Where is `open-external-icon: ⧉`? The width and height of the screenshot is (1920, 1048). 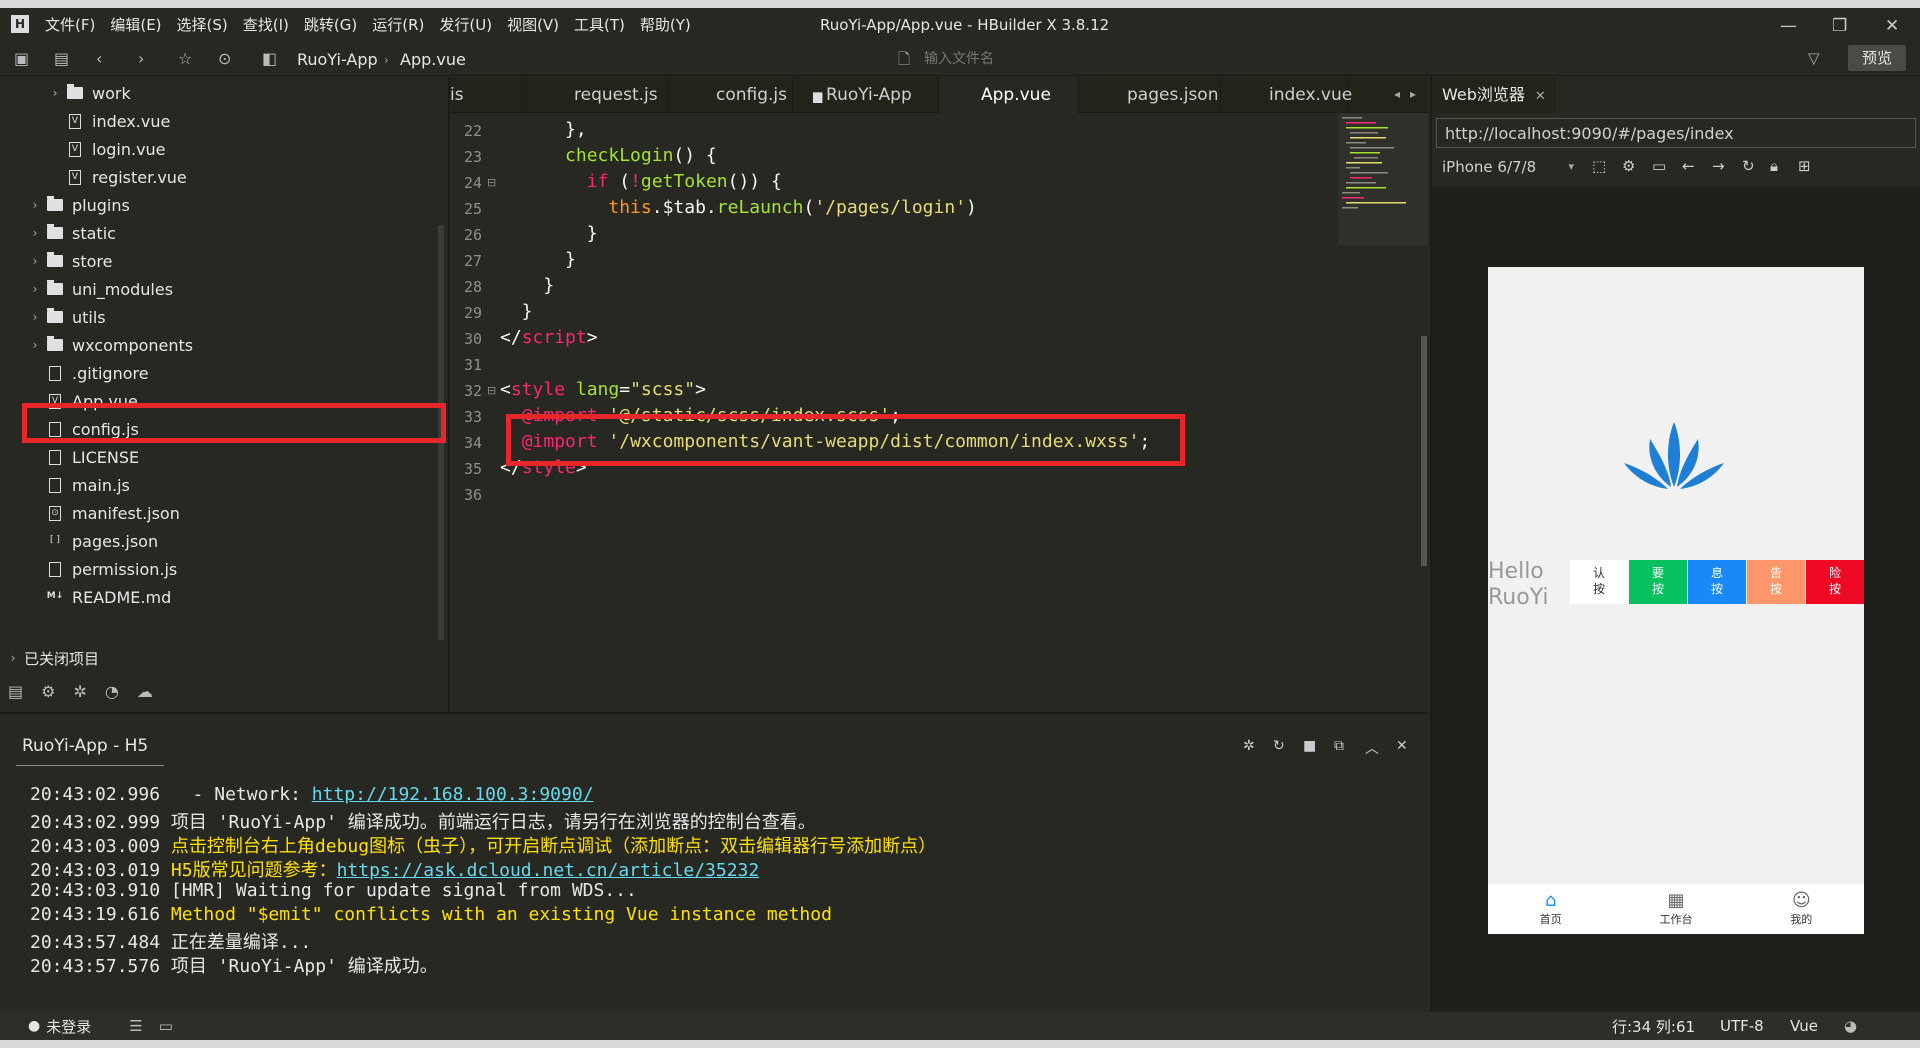 open-external-icon: ⧉ is located at coordinates (1339, 746).